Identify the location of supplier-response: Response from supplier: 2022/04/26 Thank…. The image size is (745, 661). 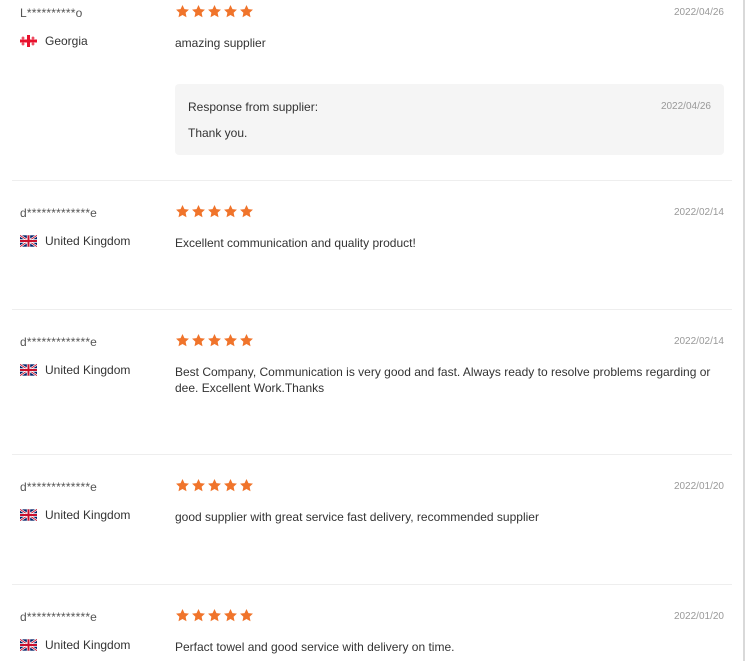
(449, 119).